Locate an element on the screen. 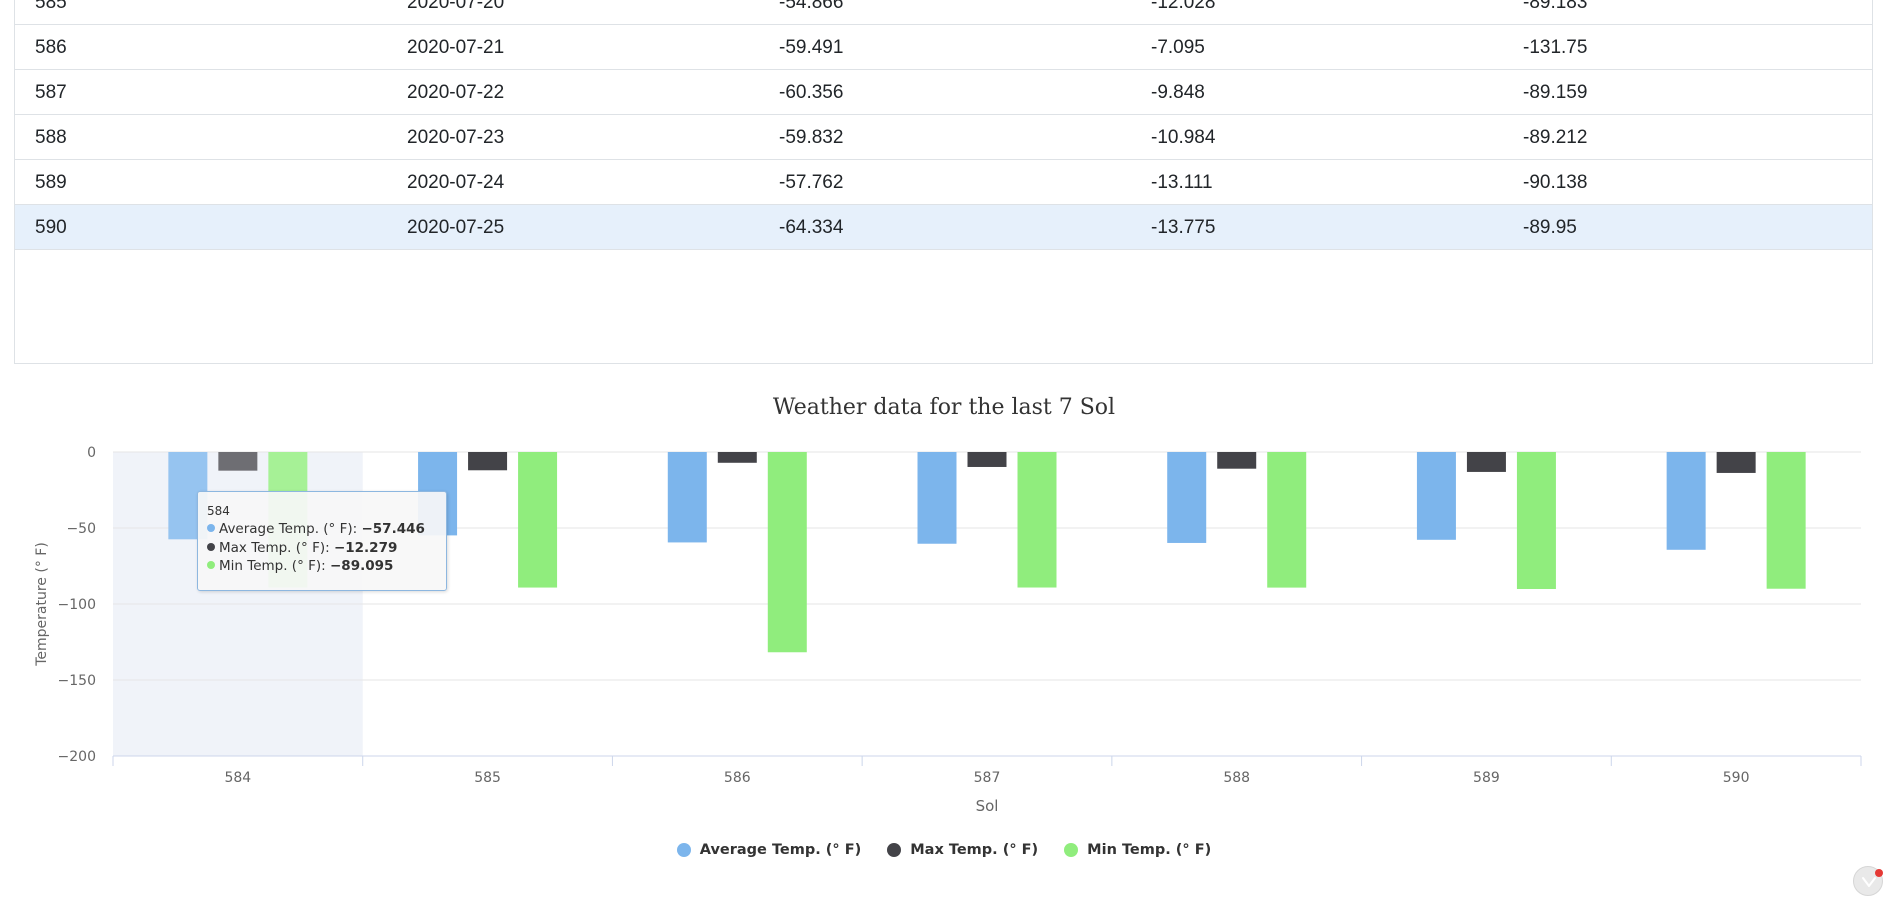 This screenshot has width=1888, height=904. legend-item-max: Max Temp. (° F) is located at coordinates (962, 850).